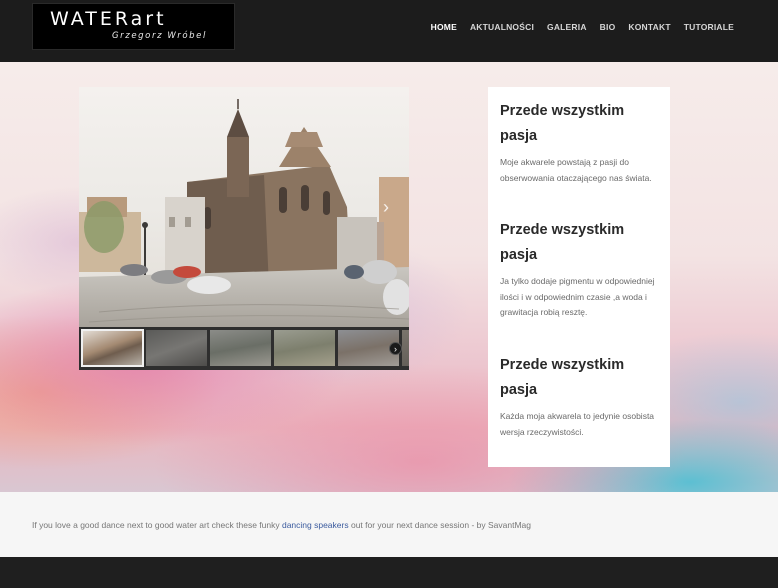  I want to click on nav-home: HOME, so click(444, 27).